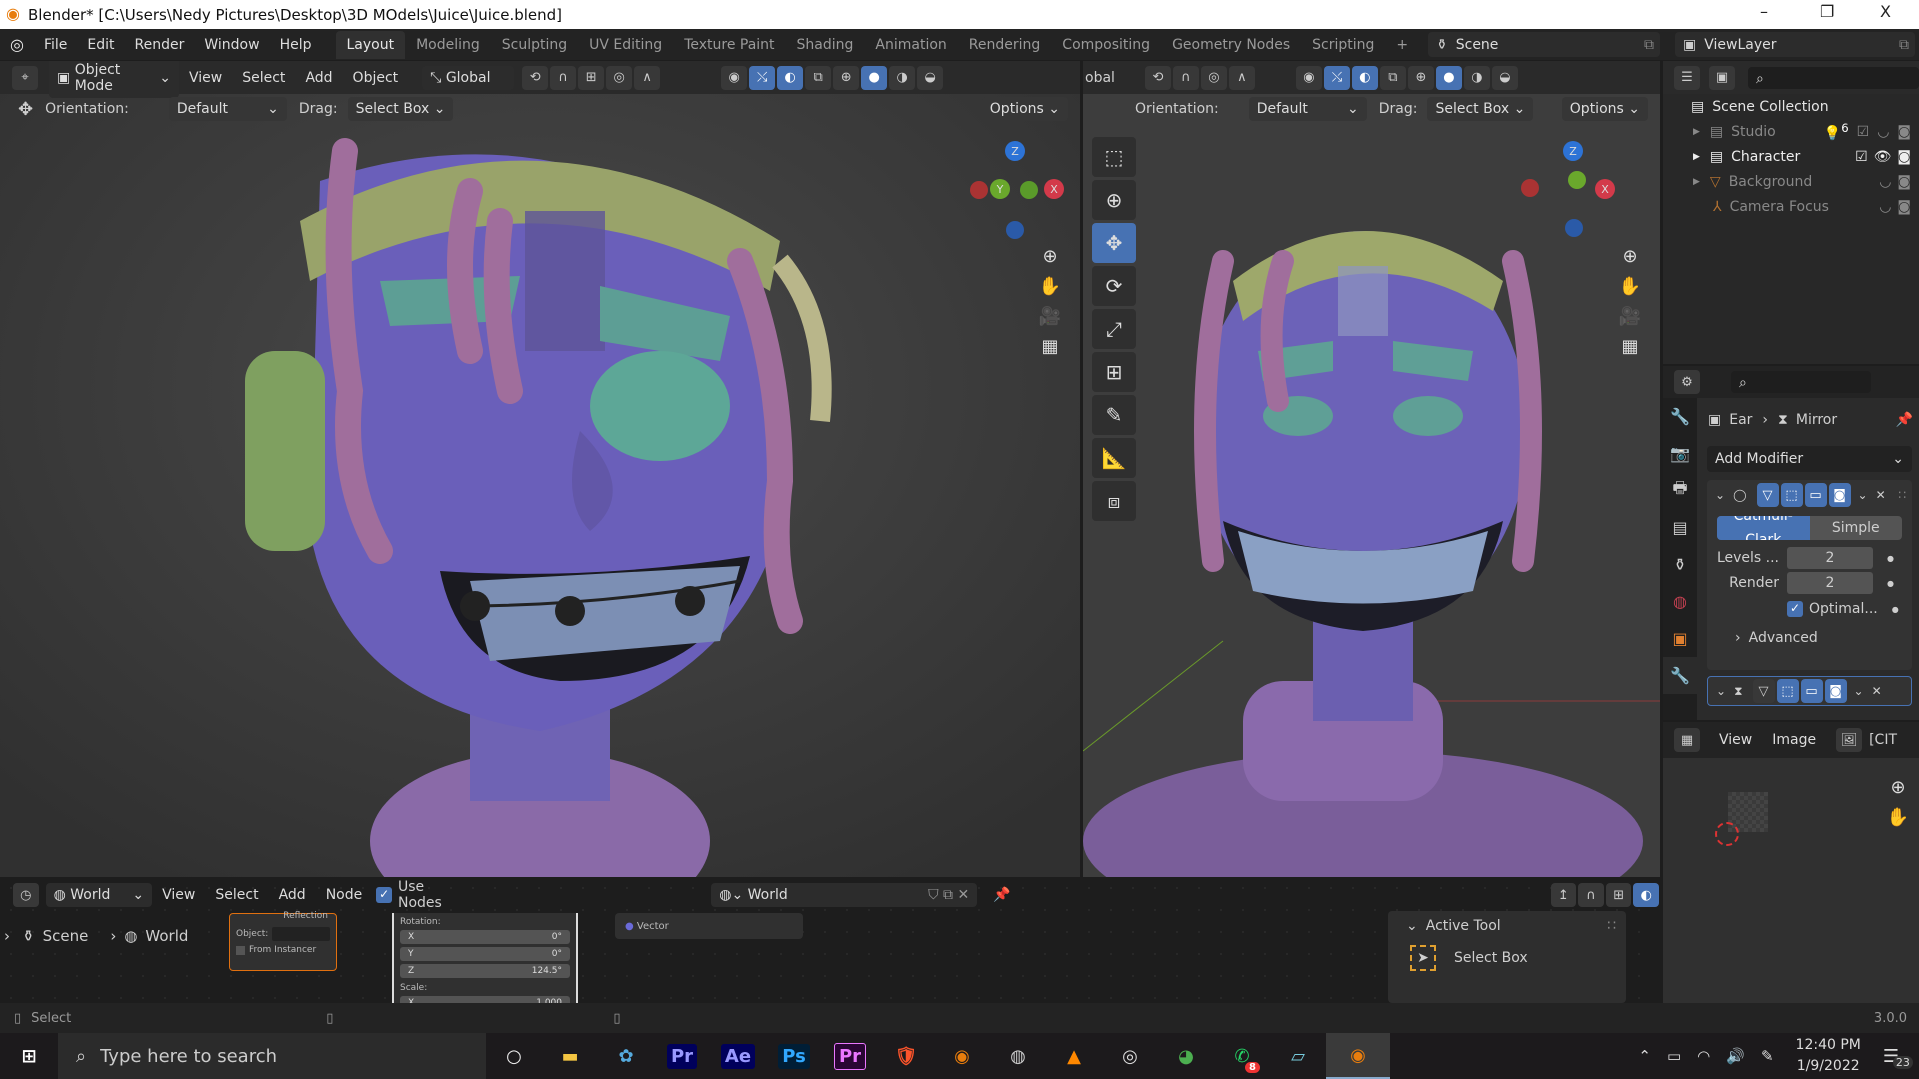 This screenshot has width=1919, height=1079. I want to click on editor-type-icon: ⚙, so click(1687, 382).